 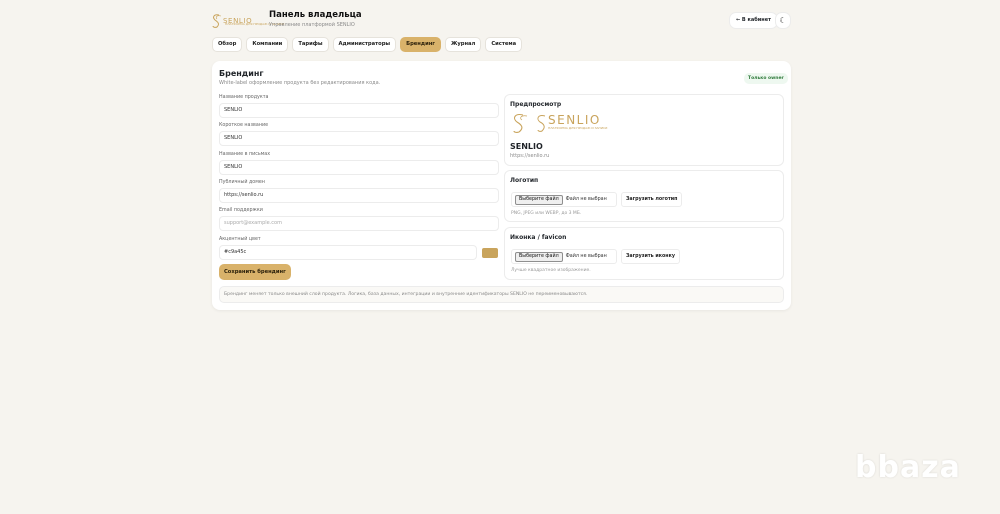 What do you see at coordinates (783, 20) in the screenshot?
I see `theme-toggle-moon-icon: ☾` at bounding box center [783, 20].